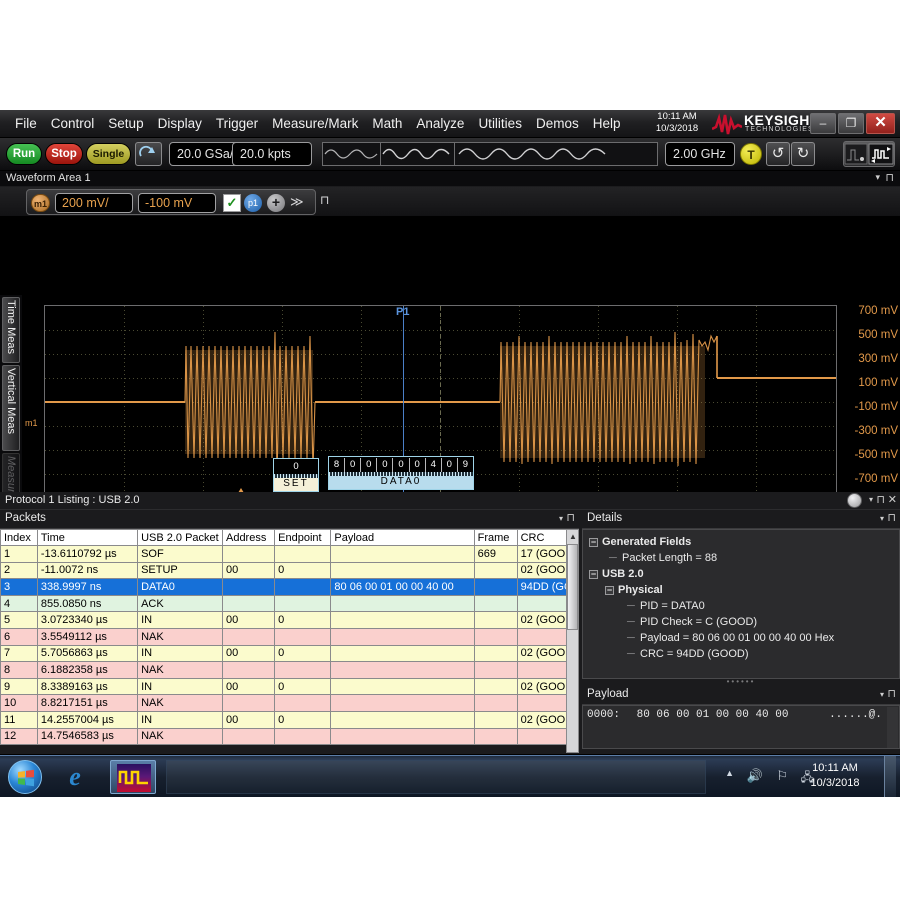 The image size is (900, 900). Describe the element at coordinates (557, 123) in the screenshot. I see `menu-item-demos: Demos` at that location.